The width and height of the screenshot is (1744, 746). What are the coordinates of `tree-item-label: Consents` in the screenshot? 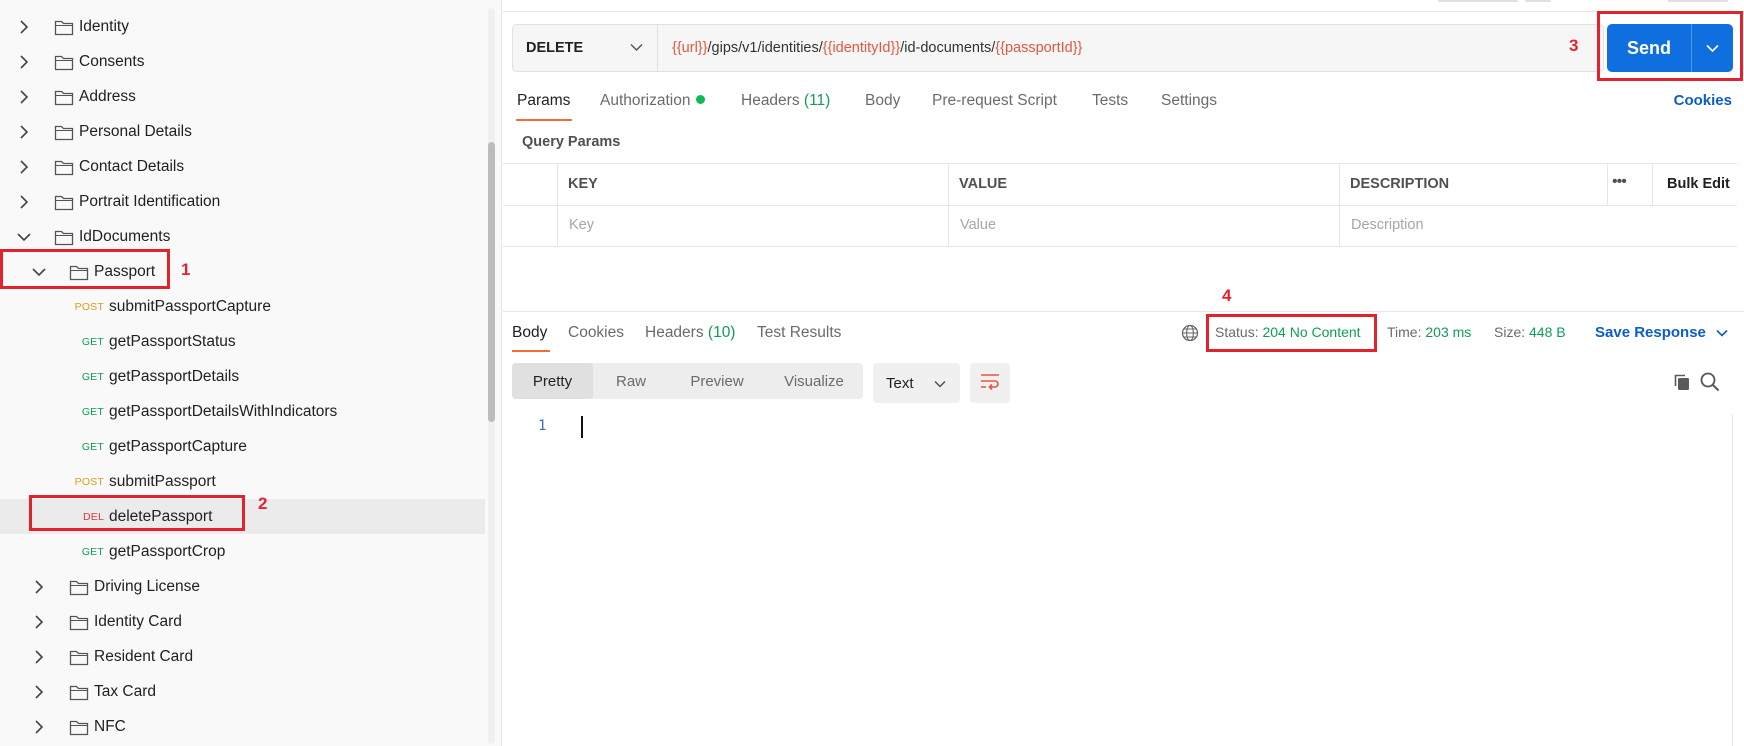 It's located at (112, 61).